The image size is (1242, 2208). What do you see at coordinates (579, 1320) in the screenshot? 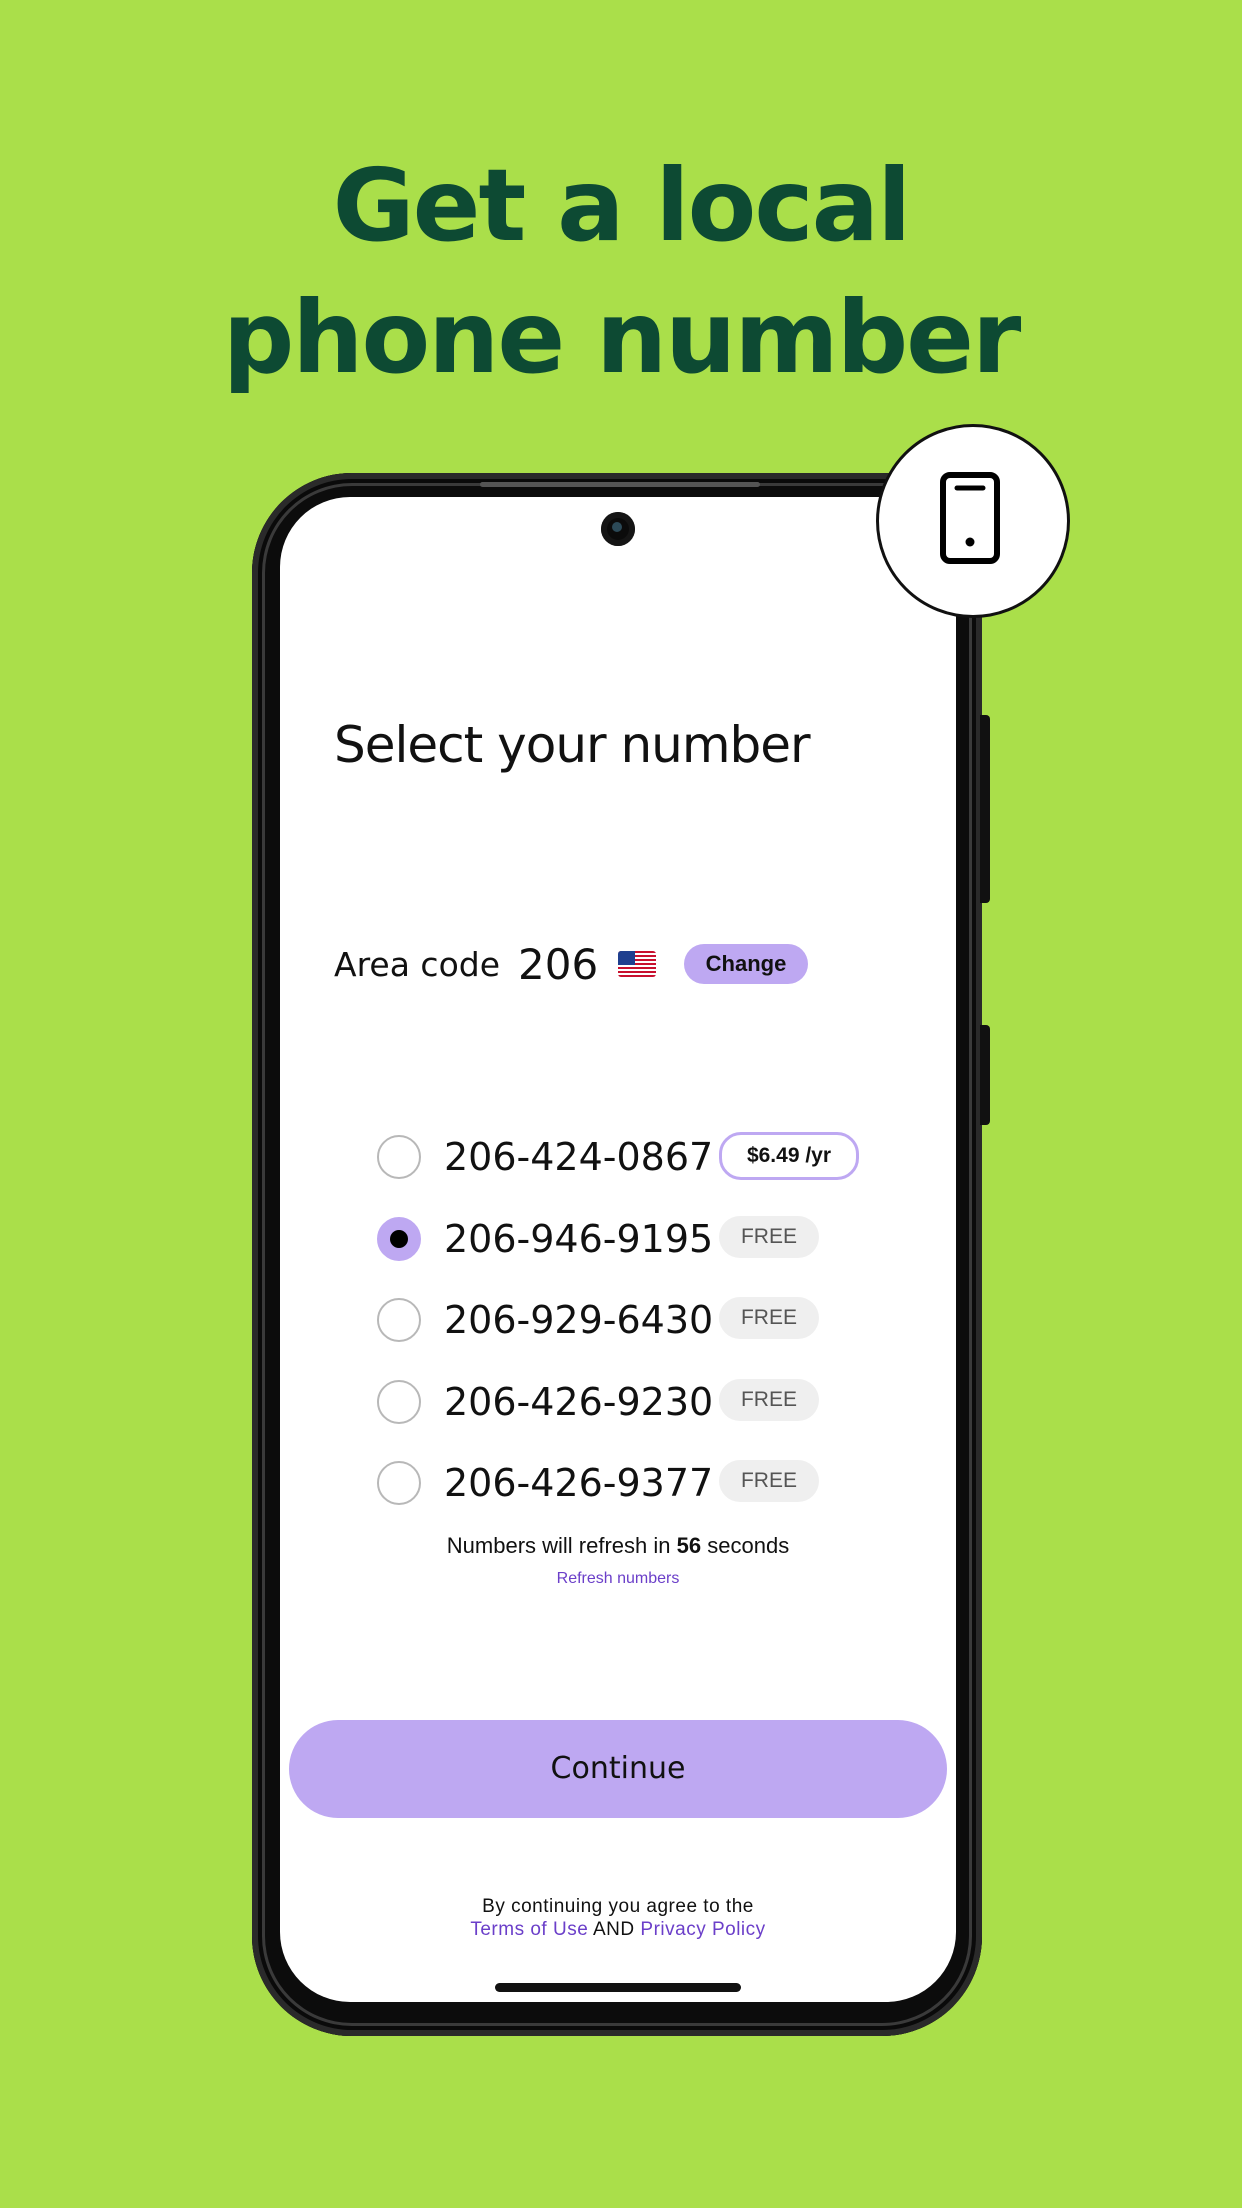
I see `phone-number: 206-929-6430` at bounding box center [579, 1320].